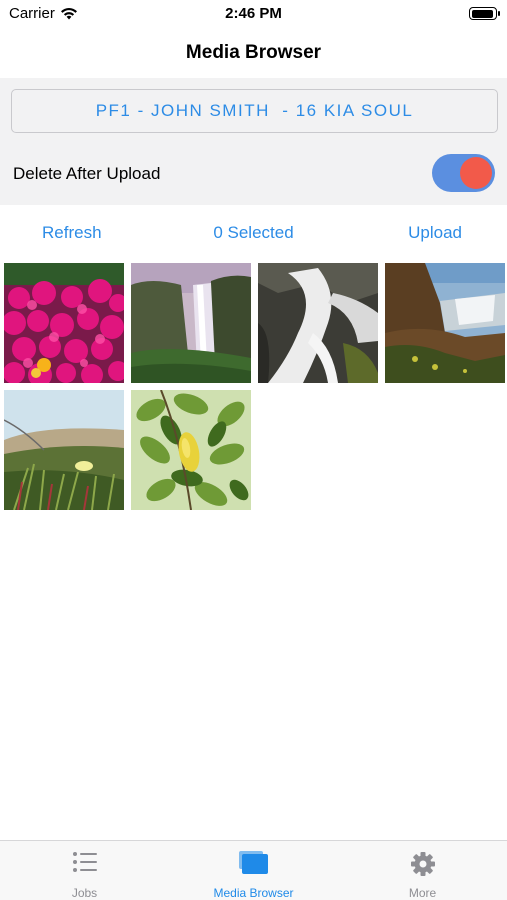  What do you see at coordinates (254, 111) in the screenshot?
I see `job-selector-button: PF1 - JOHN SMITH - 16 KIA SOUL` at bounding box center [254, 111].